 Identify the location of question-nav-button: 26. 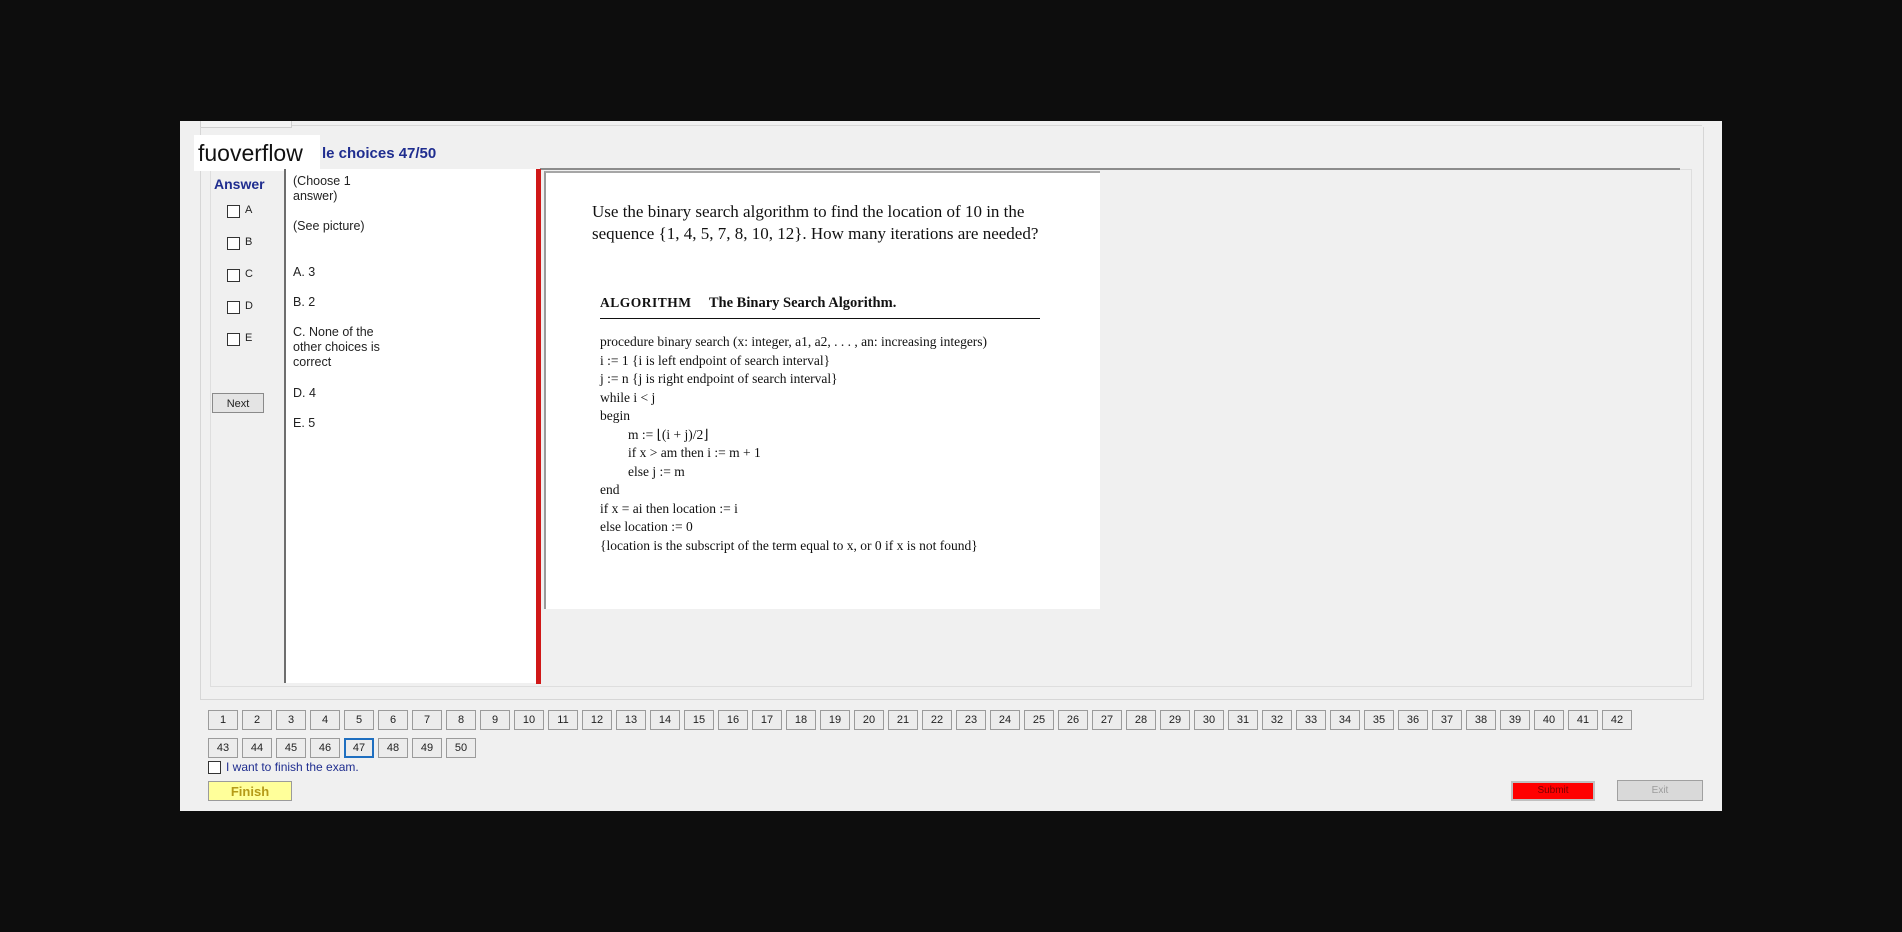
(1073, 720).